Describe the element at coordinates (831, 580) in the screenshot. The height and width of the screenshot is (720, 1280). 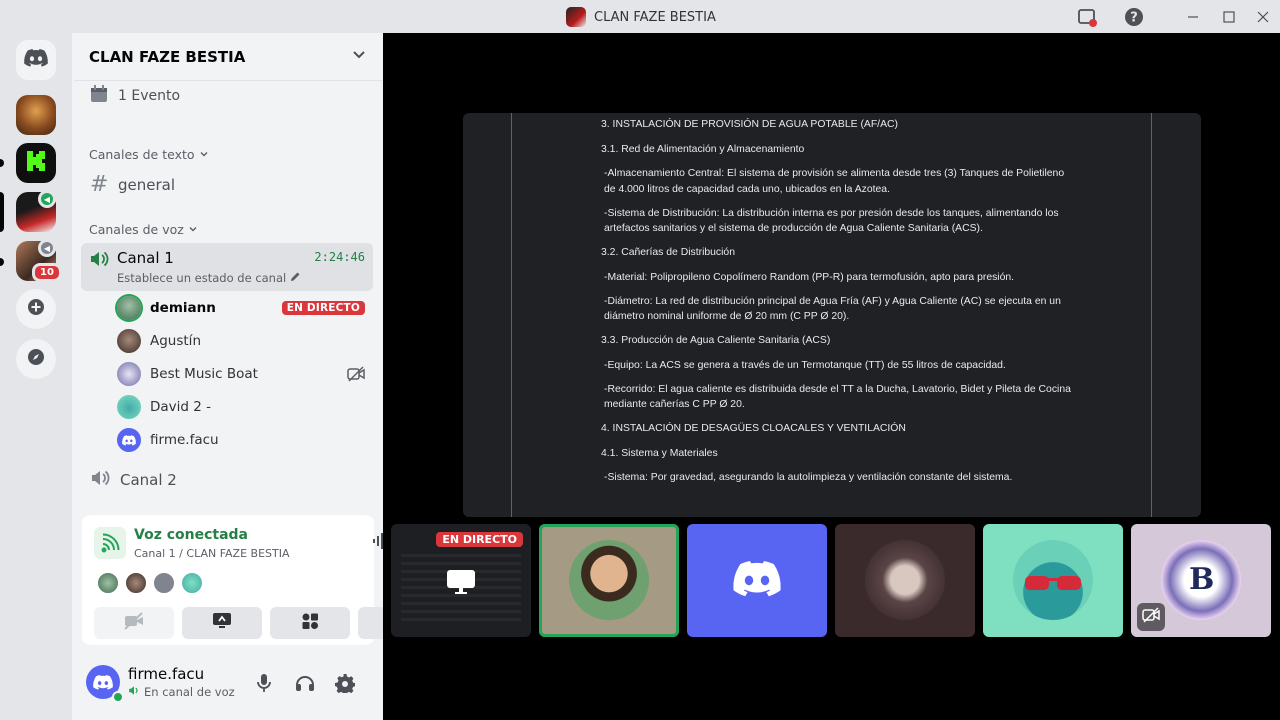
I see `participant-tiles: EN DIRECTO B` at that location.